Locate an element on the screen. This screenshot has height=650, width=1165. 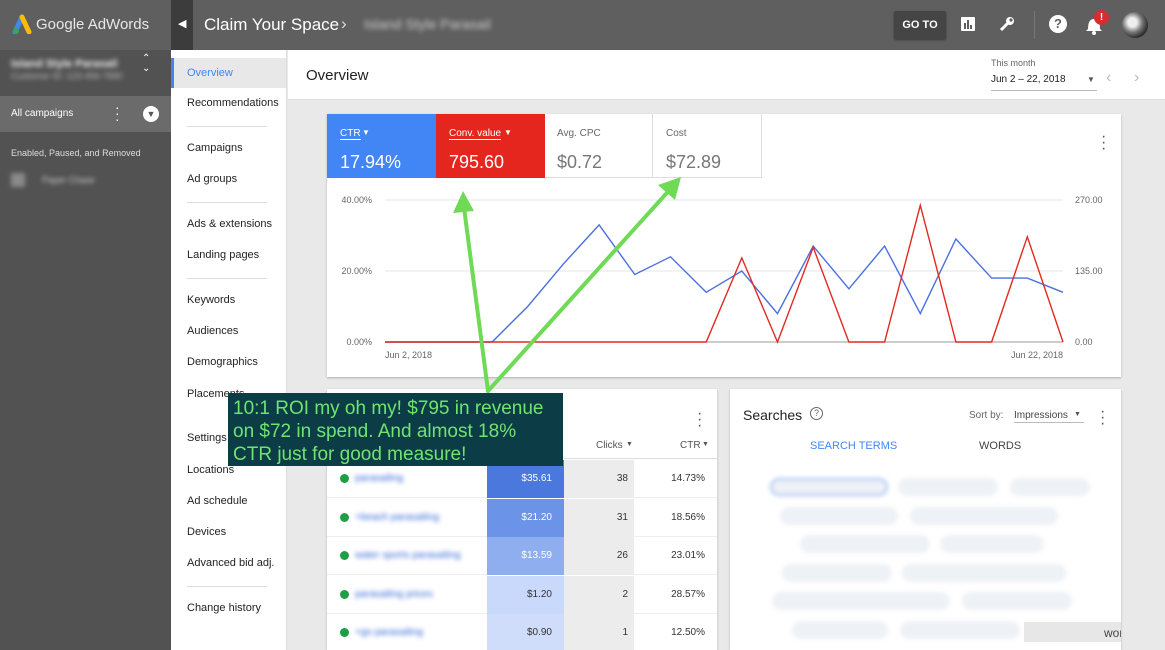
goto-button: GO TO is located at coordinates (920, 25).